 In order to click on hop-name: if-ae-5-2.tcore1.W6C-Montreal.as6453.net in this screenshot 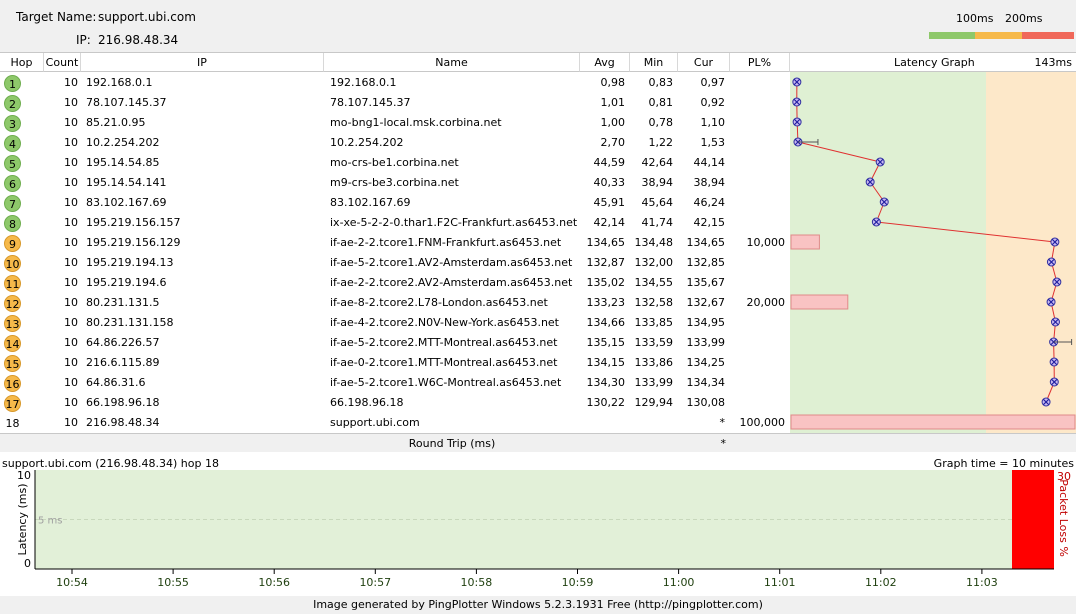, I will do `click(446, 382)`.